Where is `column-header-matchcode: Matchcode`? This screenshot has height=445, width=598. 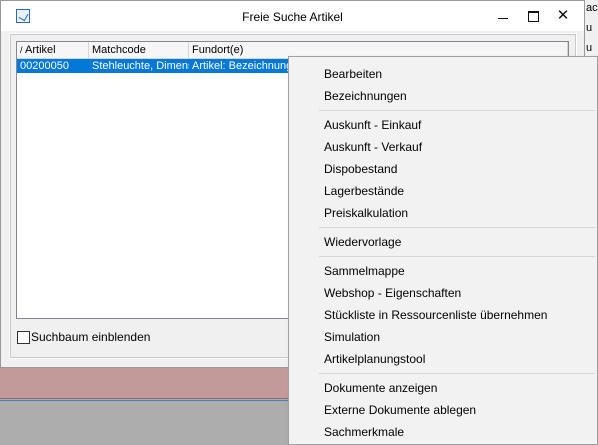
column-header-matchcode: Matchcode is located at coordinates (139, 50).